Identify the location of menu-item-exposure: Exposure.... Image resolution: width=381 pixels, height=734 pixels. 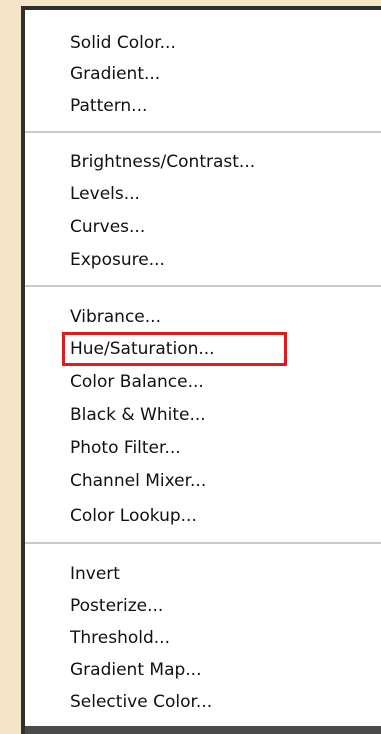
(117, 260).